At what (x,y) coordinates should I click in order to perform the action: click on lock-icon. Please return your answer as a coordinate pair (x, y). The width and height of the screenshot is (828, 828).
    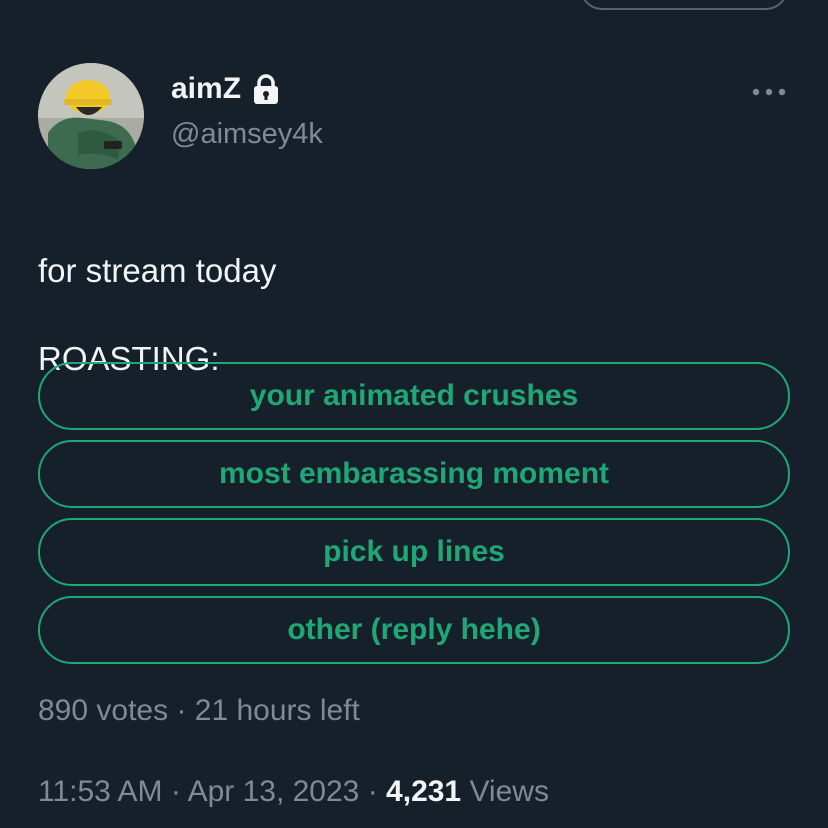
    Looking at the image, I should click on (266, 89).